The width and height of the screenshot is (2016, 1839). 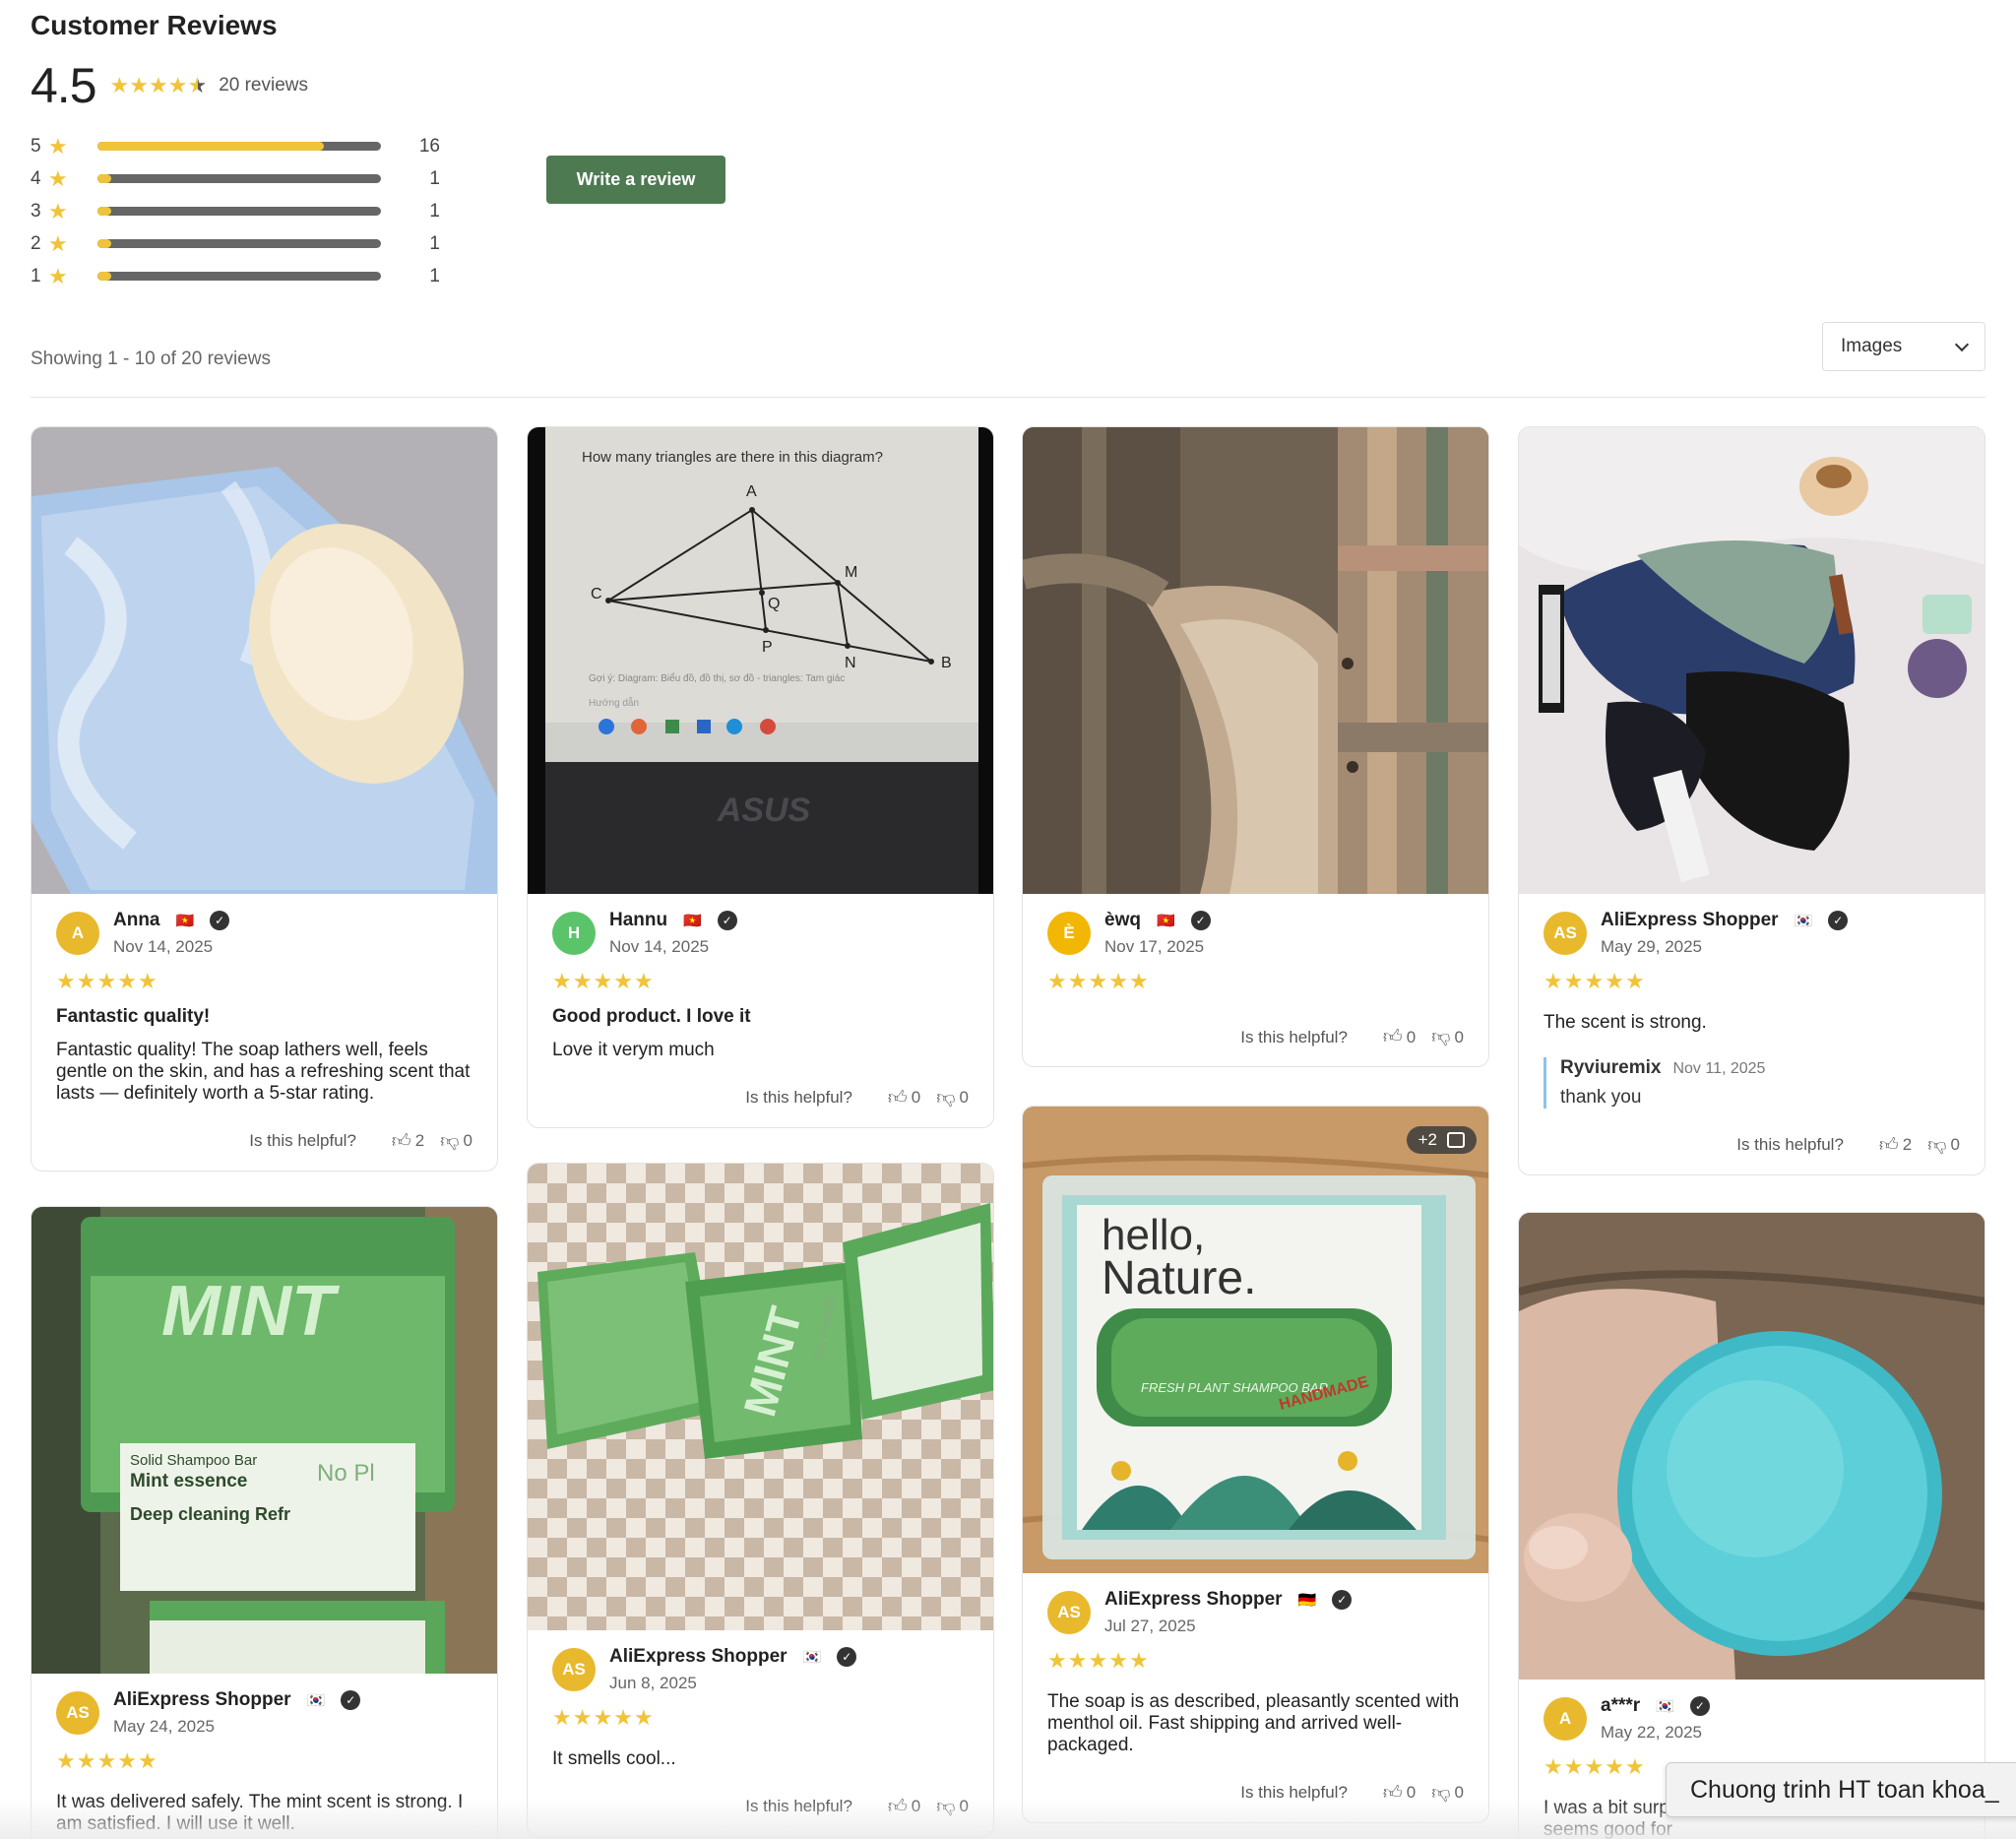 What do you see at coordinates (237, 243) in the screenshot?
I see `distribution-row-2: 2 ★ 1` at bounding box center [237, 243].